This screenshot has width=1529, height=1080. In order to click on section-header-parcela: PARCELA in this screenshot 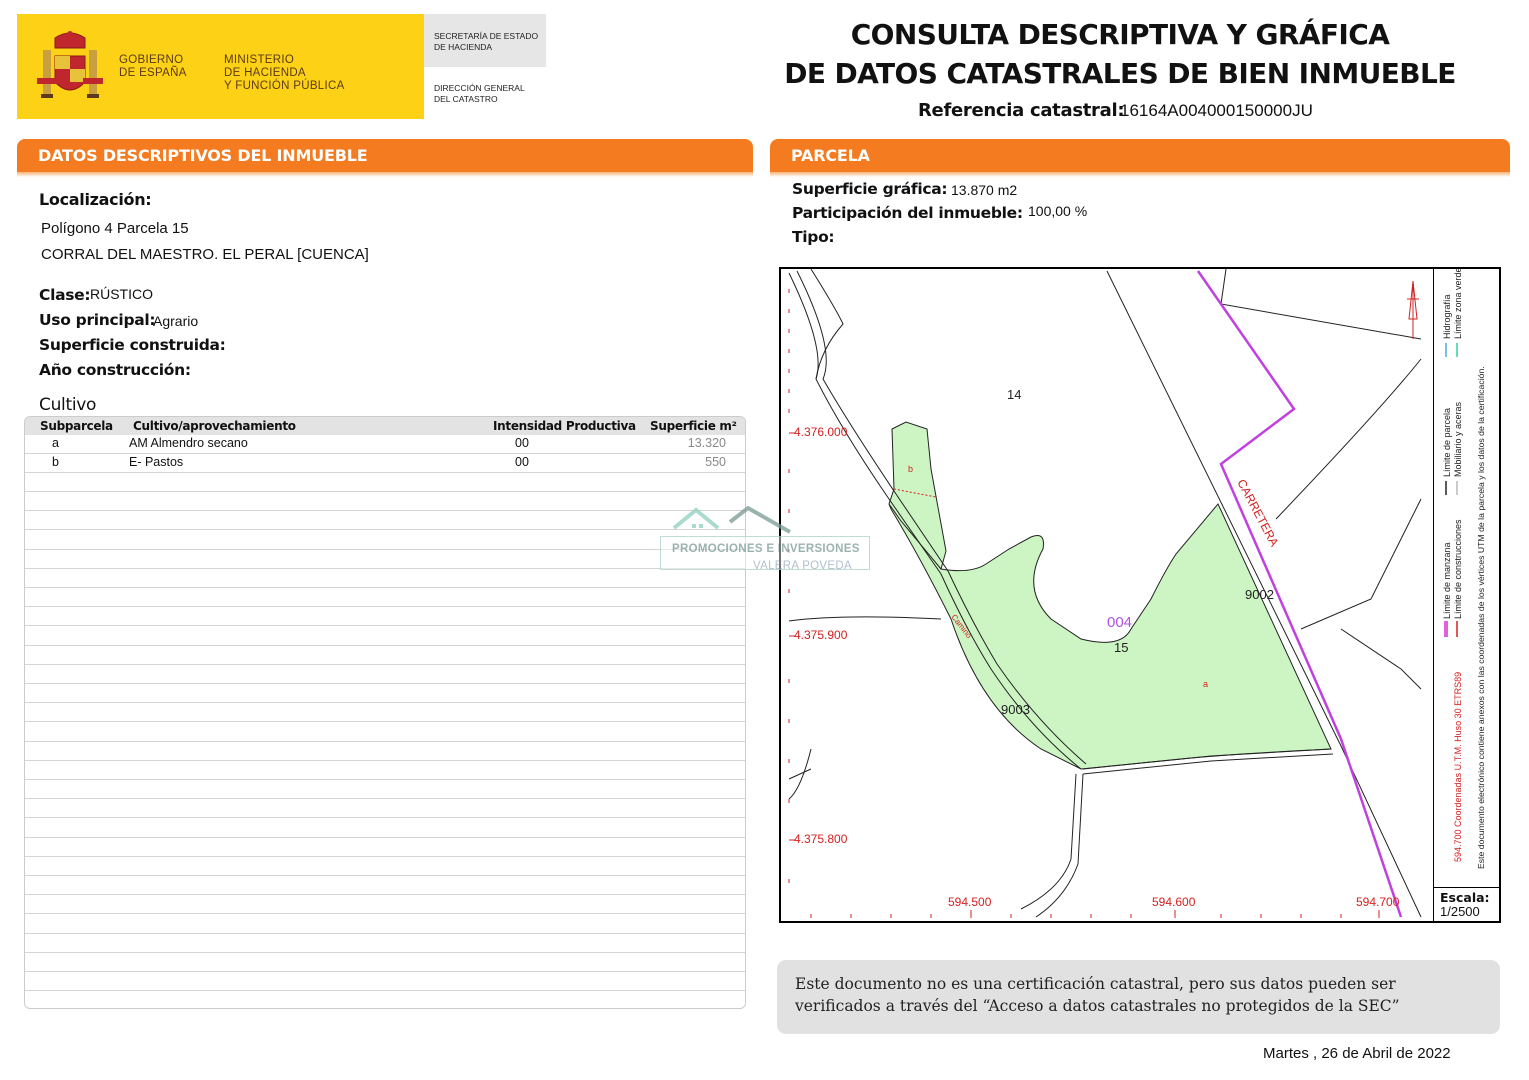, I will do `click(1140, 158)`.